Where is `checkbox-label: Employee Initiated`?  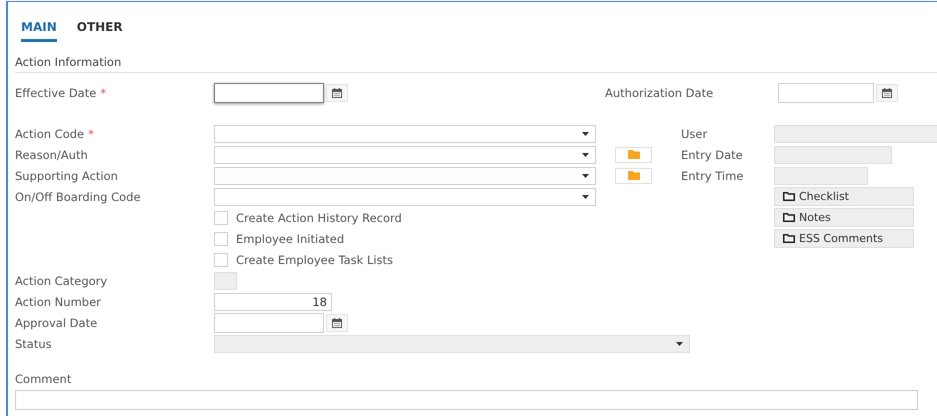
checkbox-label: Employee Initiated is located at coordinates (290, 239).